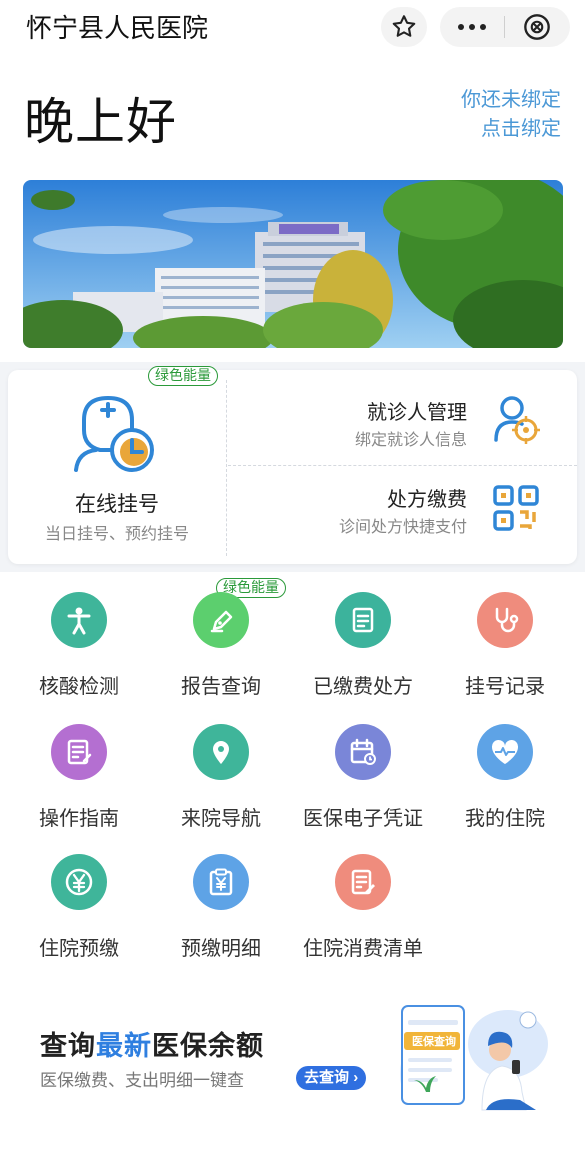  What do you see at coordinates (142, 1080) in the screenshot?
I see `promo-subtitle: 医保缴费、支出明细一键查` at bounding box center [142, 1080].